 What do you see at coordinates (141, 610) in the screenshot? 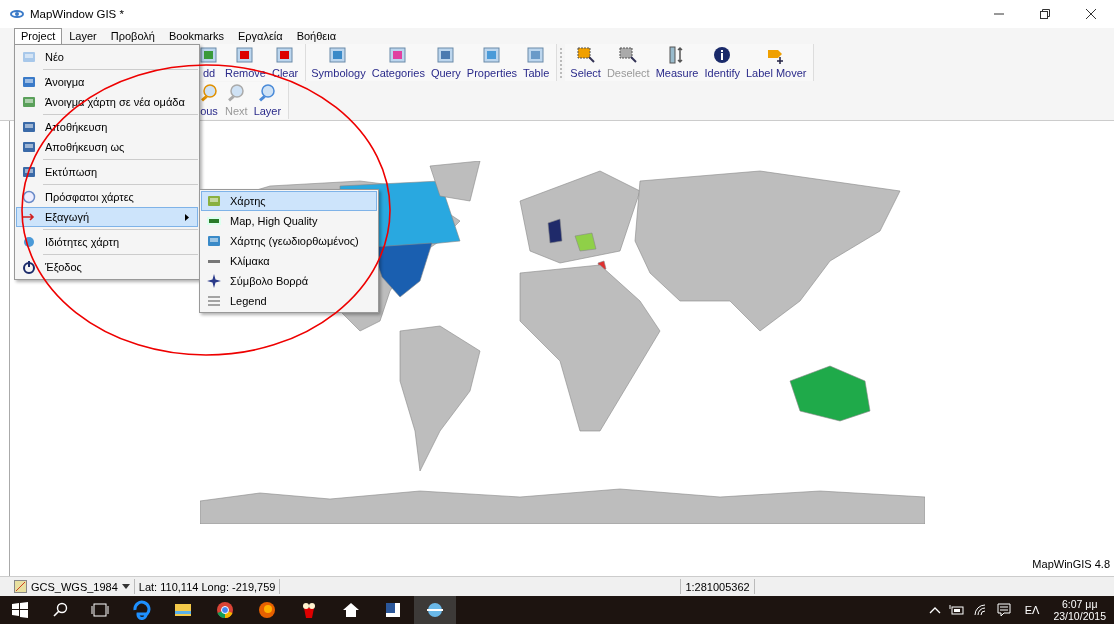
I see `e-letter-icon` at bounding box center [141, 610].